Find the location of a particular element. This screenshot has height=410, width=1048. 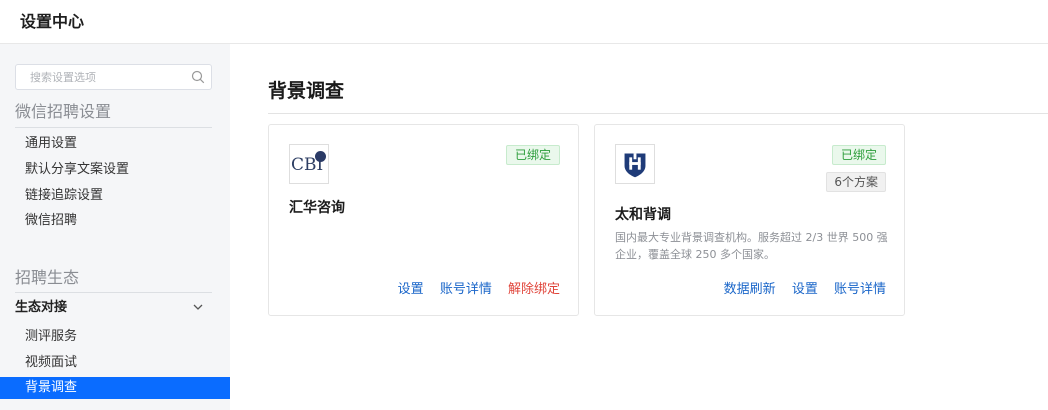

title-divider is located at coordinates (658, 113).